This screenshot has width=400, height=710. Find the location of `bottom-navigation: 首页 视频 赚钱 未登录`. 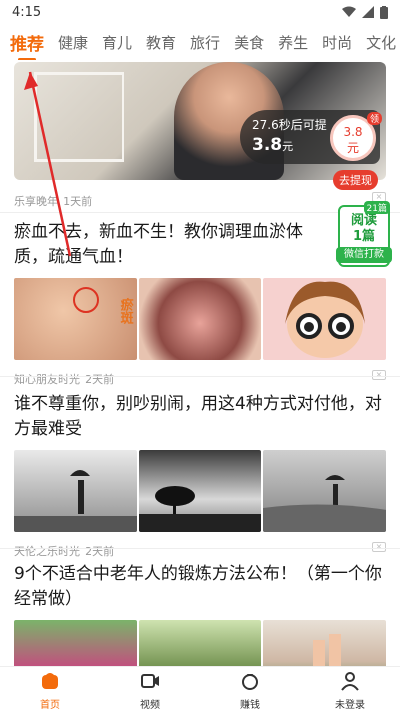

bottom-navigation: 首页 视频 赚钱 未登录 is located at coordinates (200, 688).